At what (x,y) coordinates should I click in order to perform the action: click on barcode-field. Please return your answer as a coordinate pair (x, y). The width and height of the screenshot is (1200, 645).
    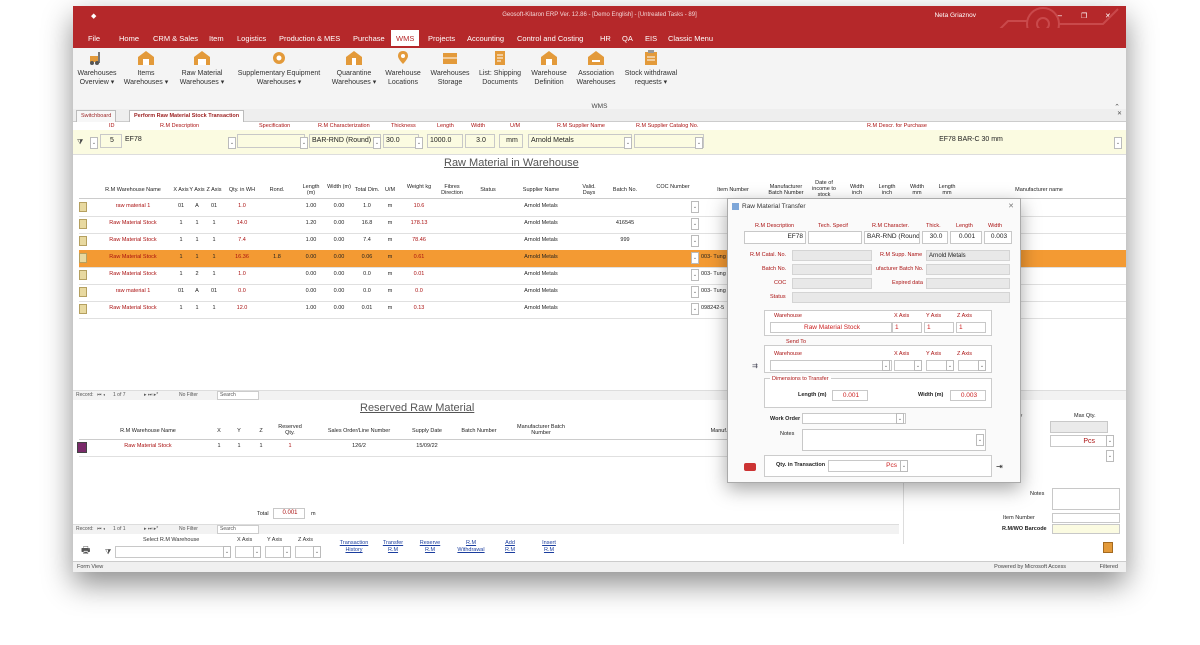
    Looking at the image, I should click on (1086, 529).